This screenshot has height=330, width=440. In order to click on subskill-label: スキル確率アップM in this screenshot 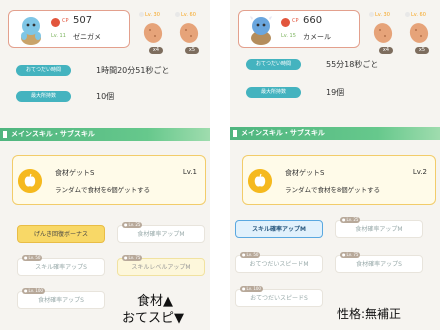, I will do `click(279, 229)`.